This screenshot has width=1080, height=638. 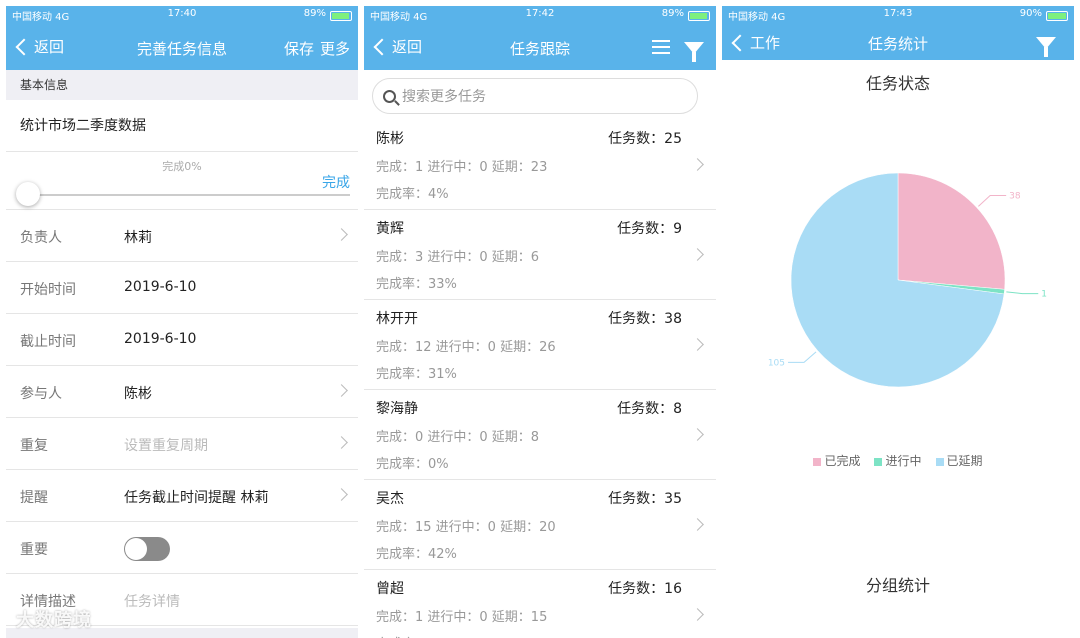 I want to click on form-row-label: 负责人, so click(x=41, y=238).